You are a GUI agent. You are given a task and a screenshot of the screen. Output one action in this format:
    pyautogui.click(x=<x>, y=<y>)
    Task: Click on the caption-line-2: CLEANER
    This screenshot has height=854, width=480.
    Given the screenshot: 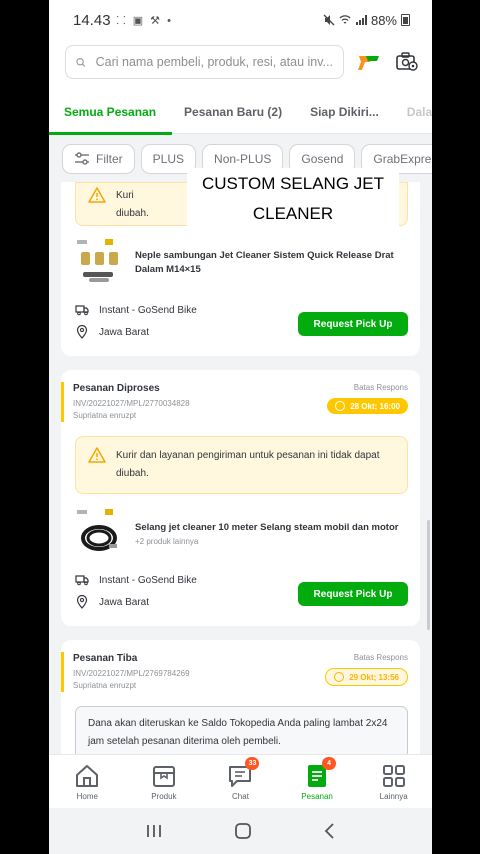 What is the action you would take?
    pyautogui.click(x=293, y=213)
    